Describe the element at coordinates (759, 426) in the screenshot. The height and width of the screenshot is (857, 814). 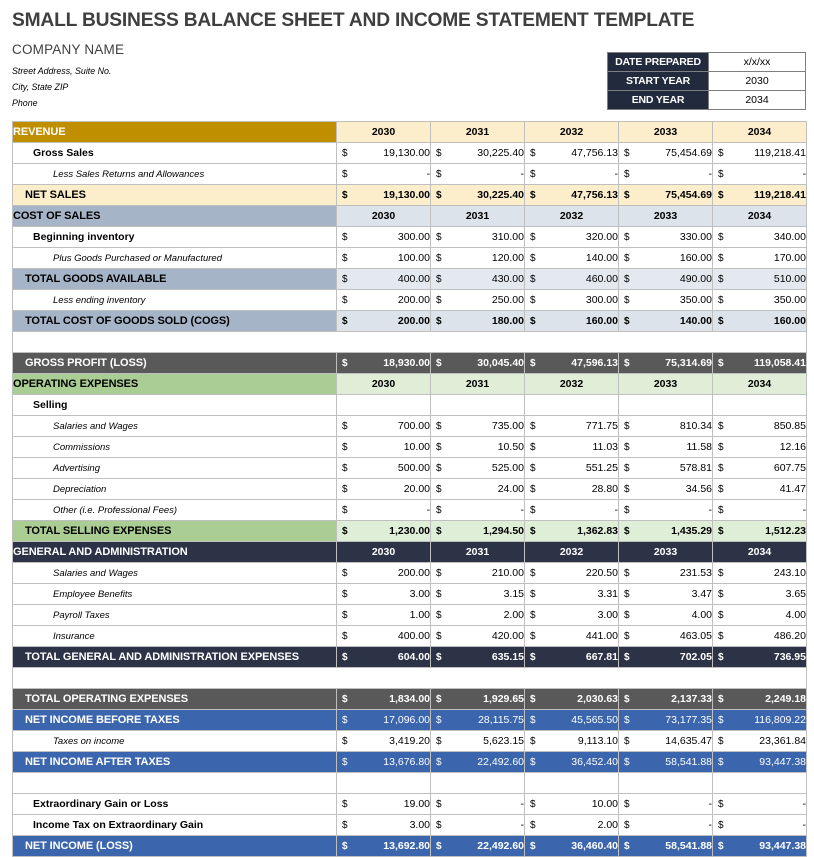
I see `cell-selling-salaries-and-wages-2034: $850.85` at that location.